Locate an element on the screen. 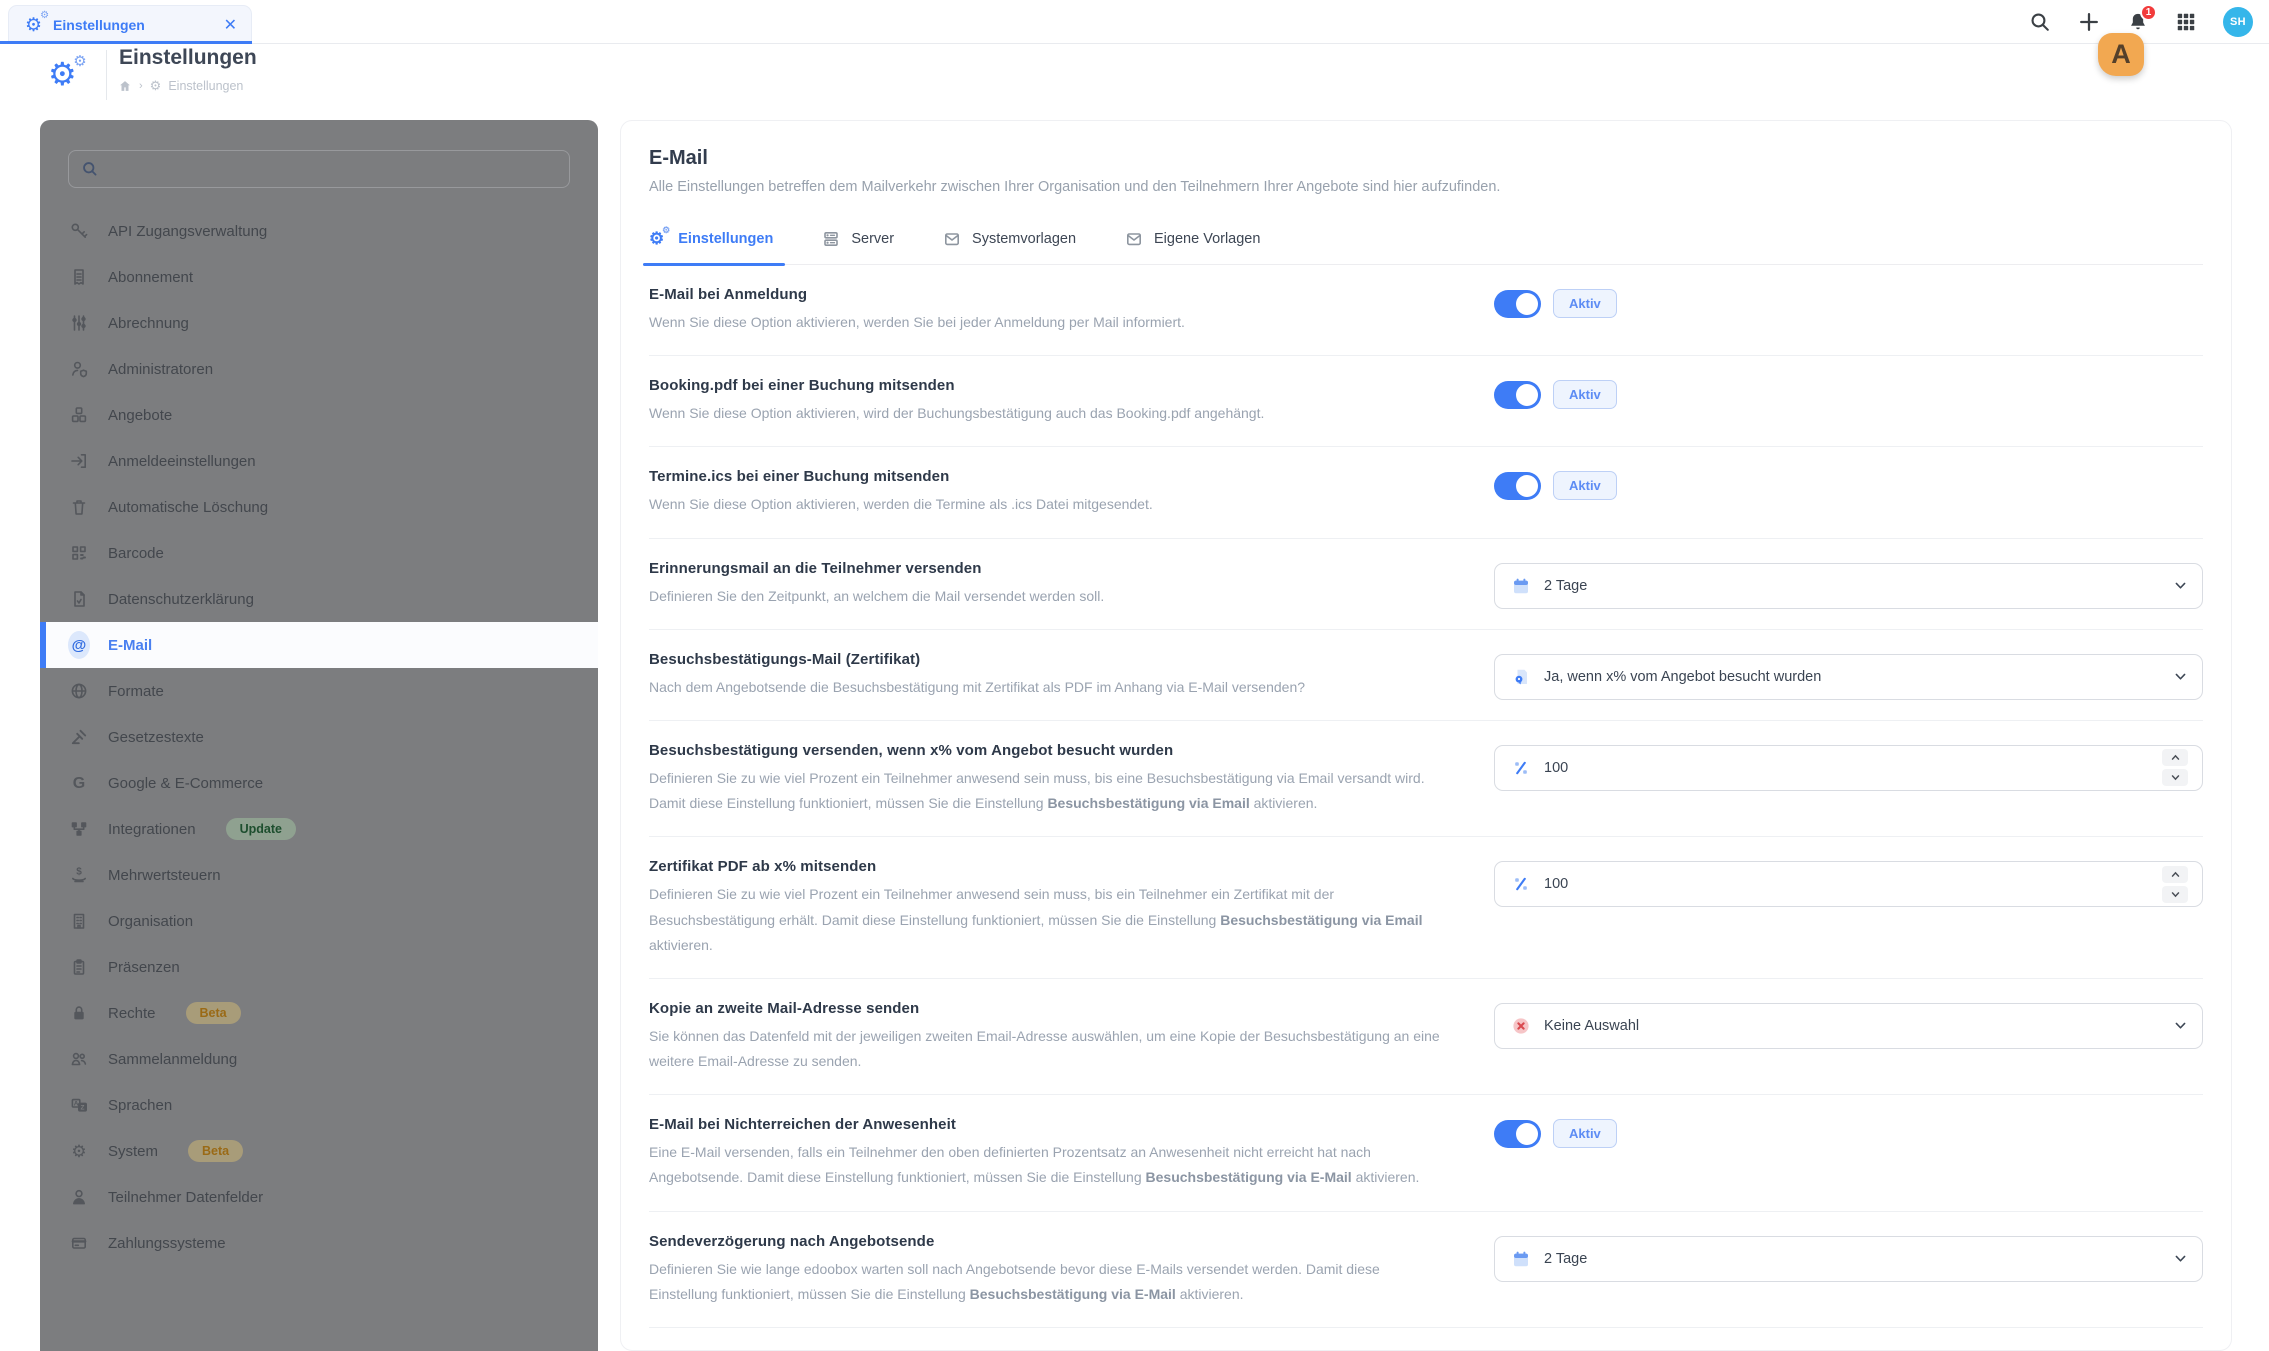 The height and width of the screenshot is (1351, 2269). nodes-icon is located at coordinates (79, 829).